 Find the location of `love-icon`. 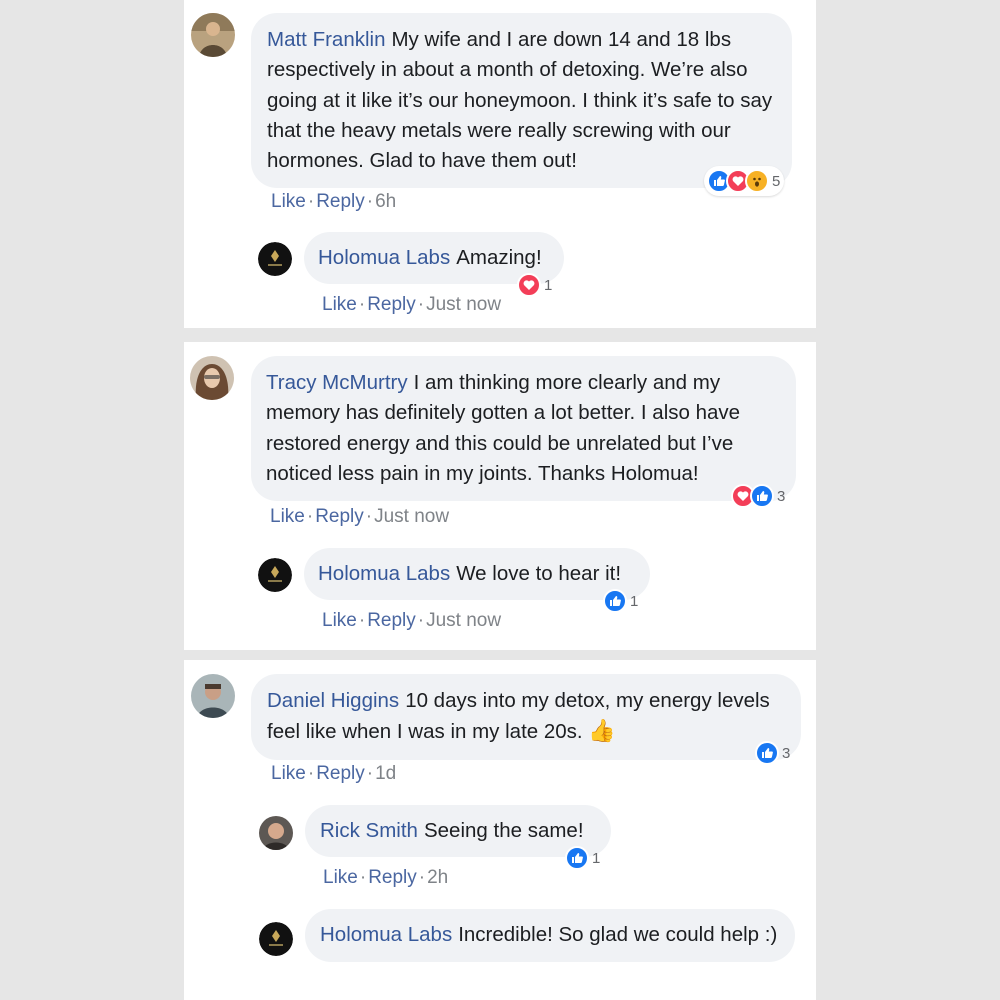

love-icon is located at coordinates (529, 285).